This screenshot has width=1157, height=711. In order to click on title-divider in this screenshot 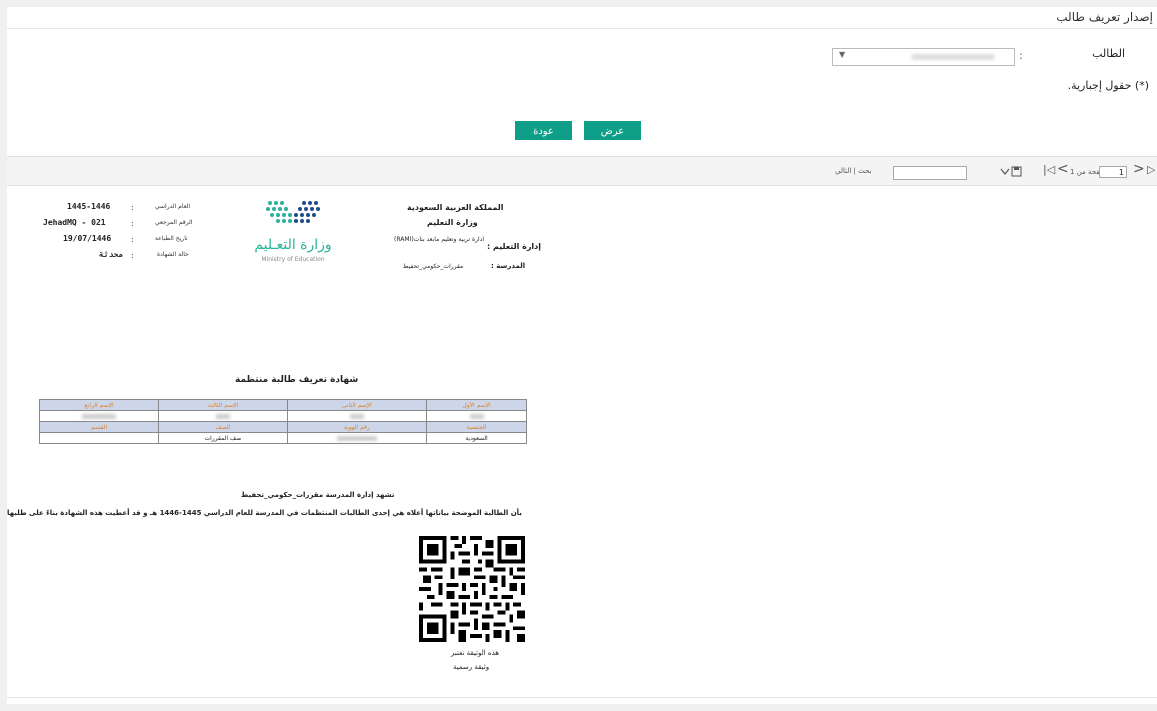, I will do `click(582, 28)`.